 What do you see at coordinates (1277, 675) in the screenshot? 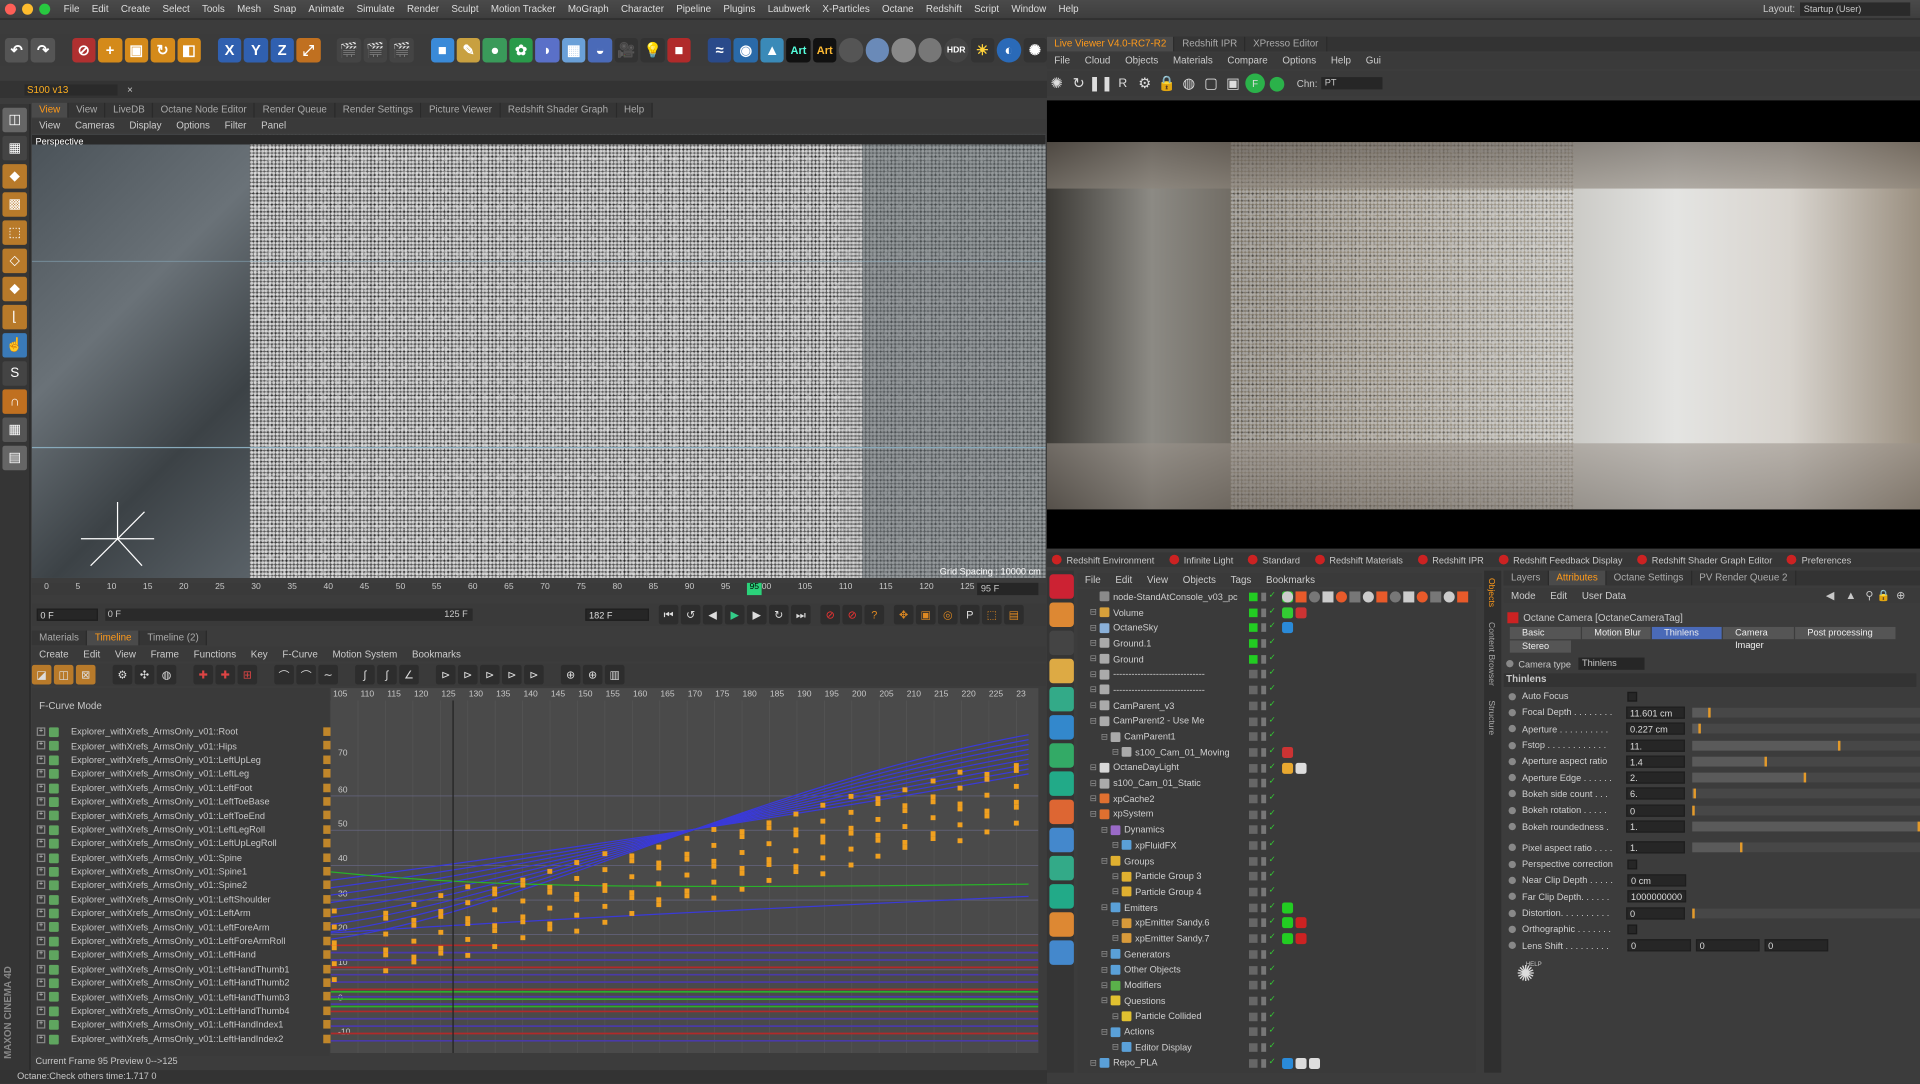
I see `object-row: ⊟ ------------------------------ ✓` at bounding box center [1277, 675].